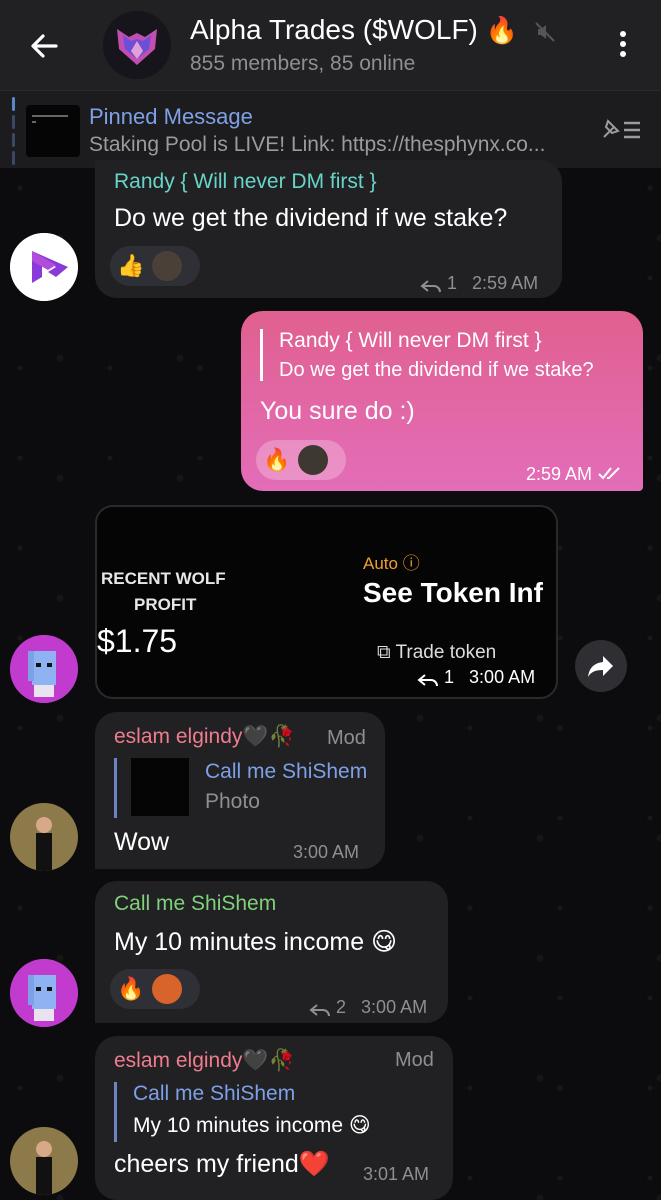 The height and width of the screenshot is (1200, 661). Describe the element at coordinates (502, 30) in the screenshot. I see `fire-emoji: 🔥` at that location.